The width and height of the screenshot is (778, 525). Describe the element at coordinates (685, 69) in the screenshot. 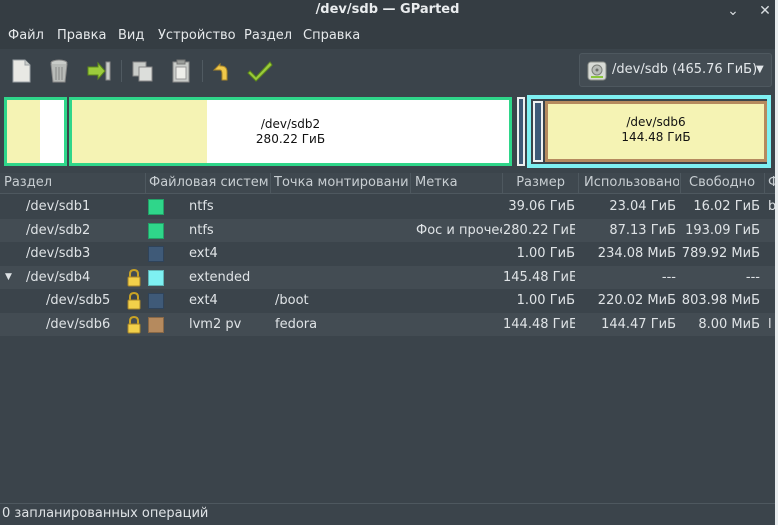

I see `device-label: /dev/sdb (465.76 ГиБ)` at that location.